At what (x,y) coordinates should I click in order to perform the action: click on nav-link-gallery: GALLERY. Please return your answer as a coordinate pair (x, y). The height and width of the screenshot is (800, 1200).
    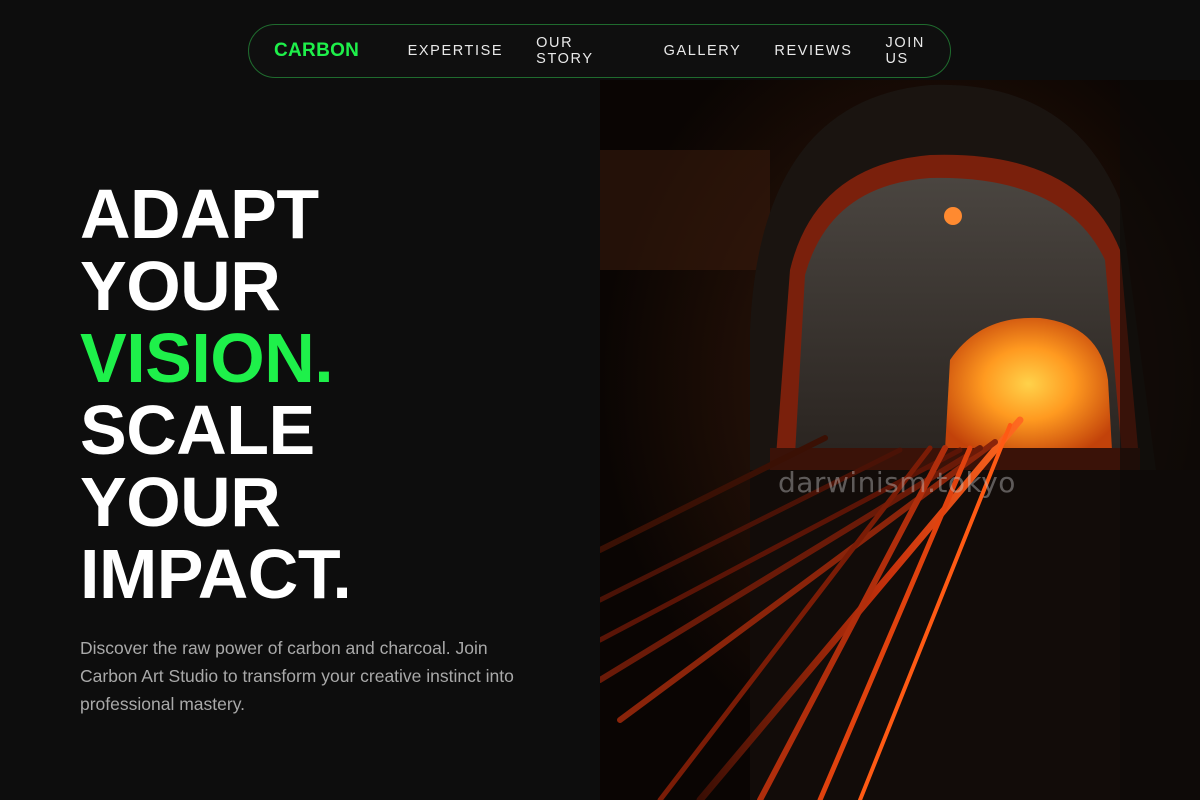
    Looking at the image, I should click on (703, 51).